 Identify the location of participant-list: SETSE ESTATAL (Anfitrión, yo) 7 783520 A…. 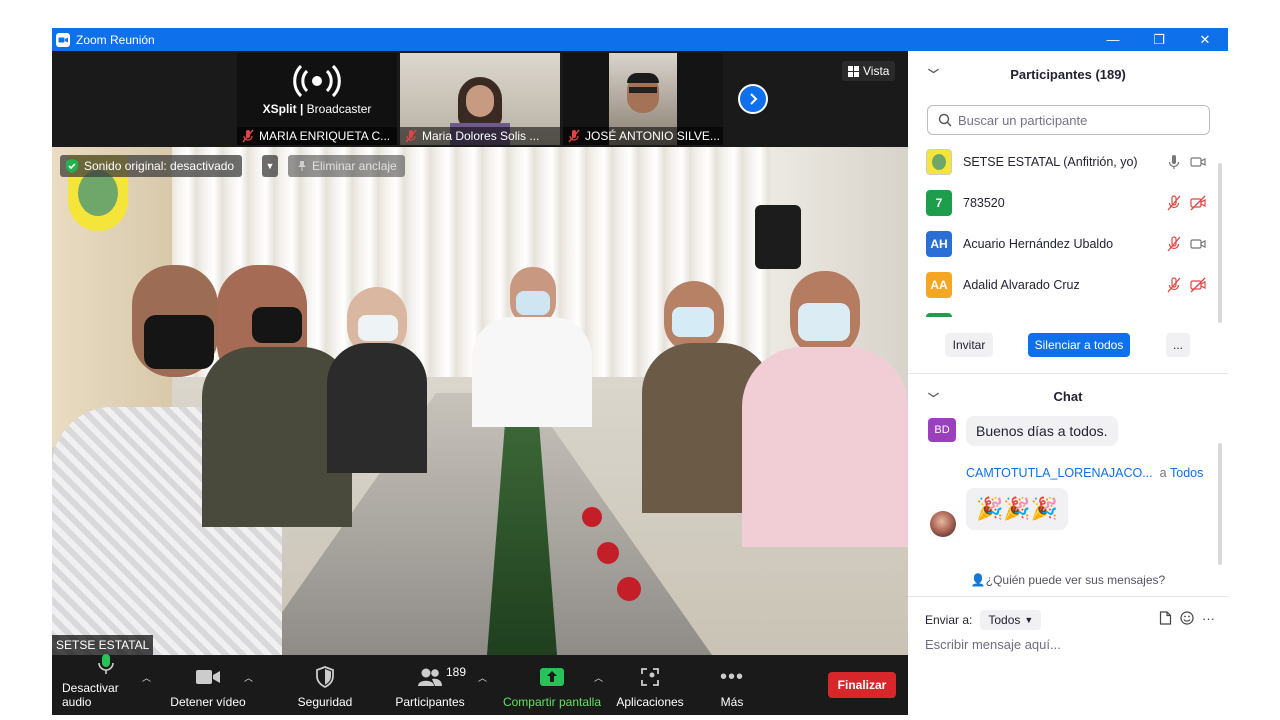
(1061, 229).